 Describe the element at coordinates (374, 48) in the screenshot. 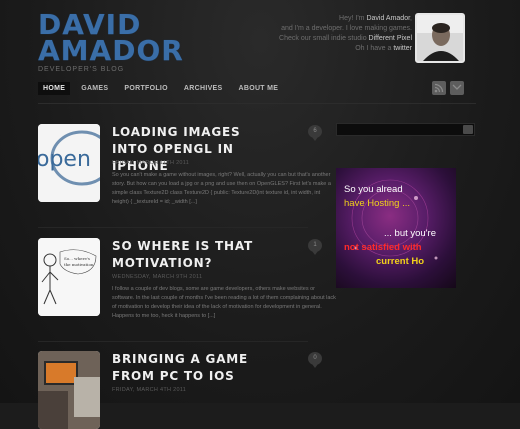

I see `intro-text: Oh I have a` at that location.